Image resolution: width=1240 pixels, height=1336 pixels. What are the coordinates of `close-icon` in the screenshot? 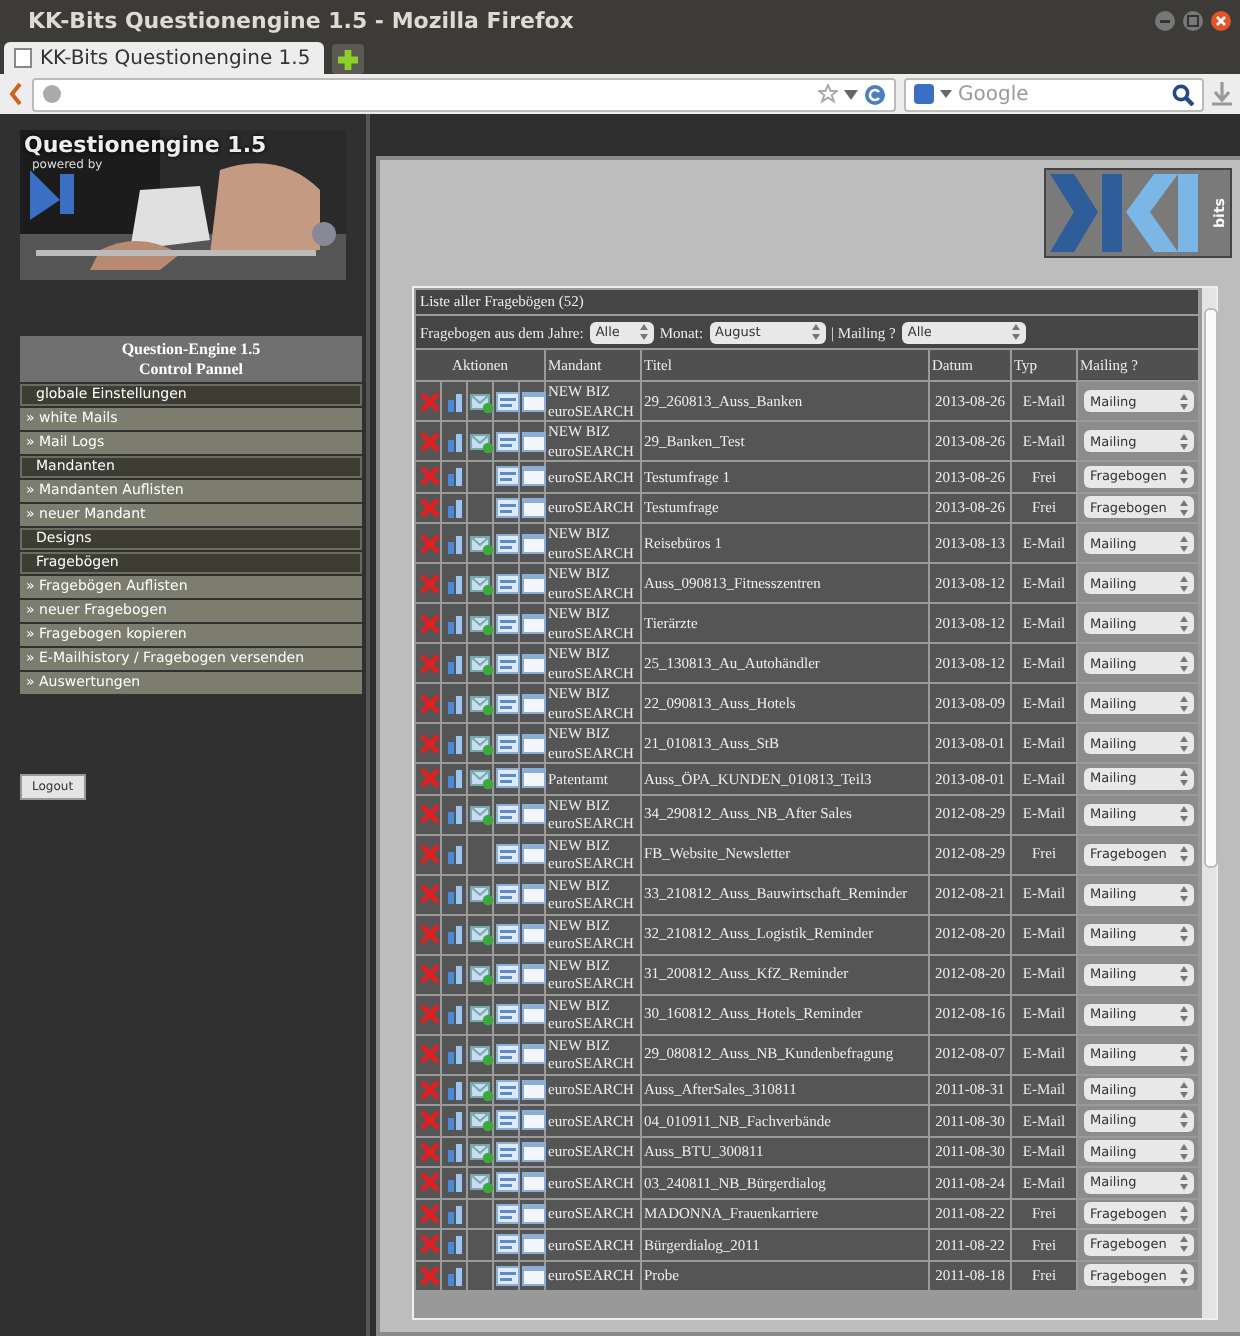 It's located at (1221, 20).